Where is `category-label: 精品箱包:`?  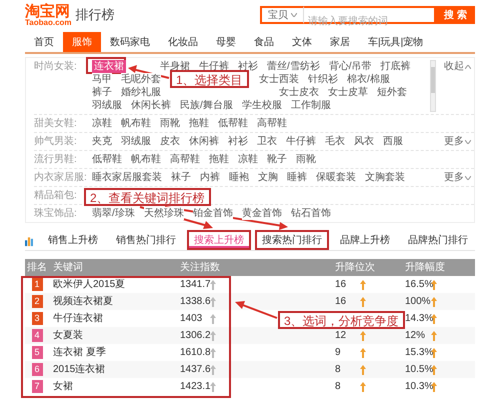
category-label: 精品箱包: is located at coordinates (56, 195).